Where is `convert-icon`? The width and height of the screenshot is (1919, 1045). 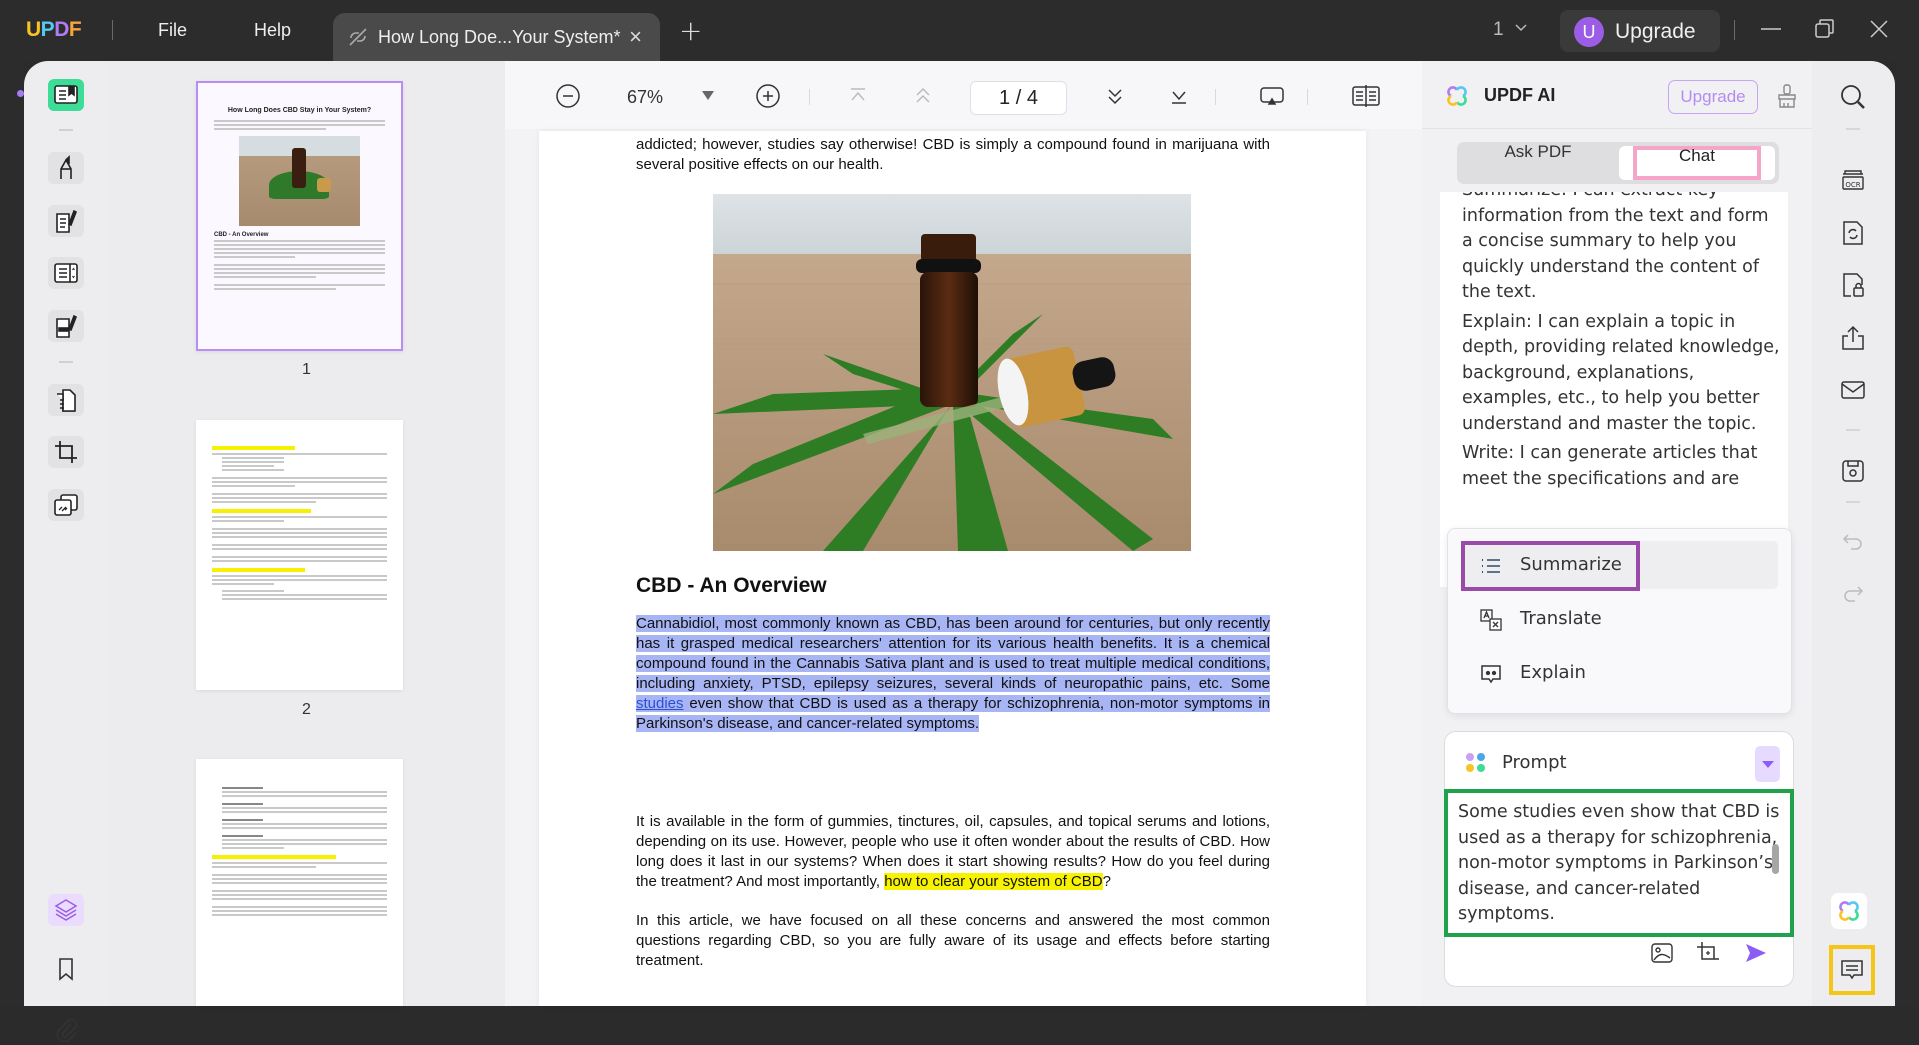 convert-icon is located at coordinates (1853, 233).